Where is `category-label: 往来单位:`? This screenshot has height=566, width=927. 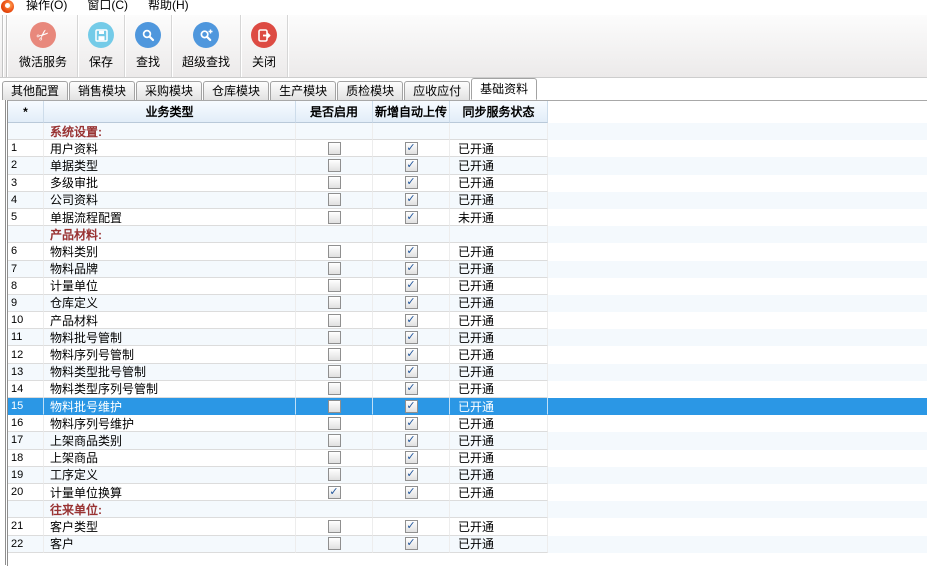
category-label: 往来单位: is located at coordinates (170, 510).